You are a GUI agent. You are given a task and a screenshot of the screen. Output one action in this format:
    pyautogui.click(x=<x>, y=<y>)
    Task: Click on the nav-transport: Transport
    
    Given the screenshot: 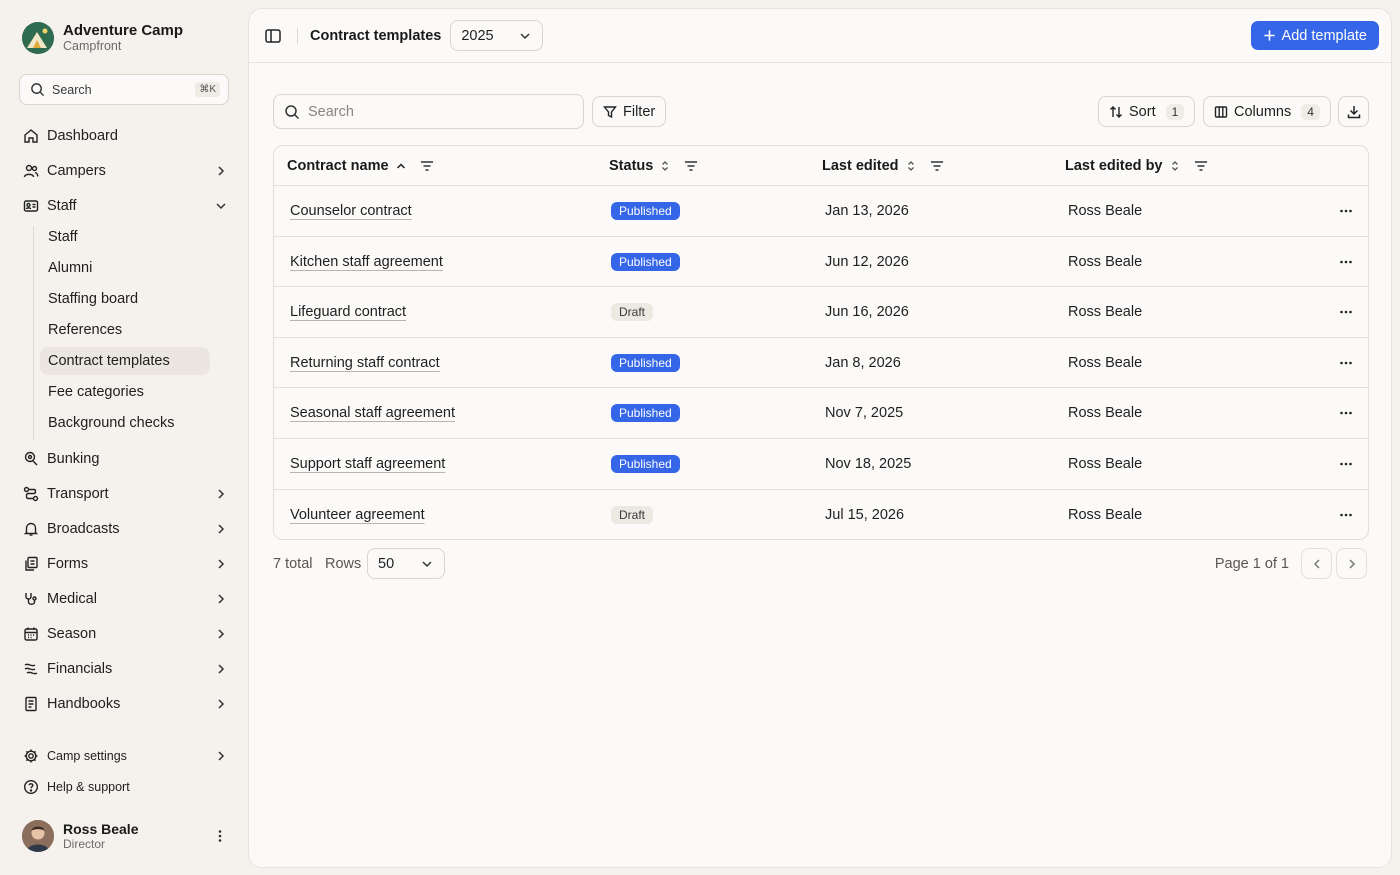 What is the action you would take?
    pyautogui.click(x=125, y=494)
    